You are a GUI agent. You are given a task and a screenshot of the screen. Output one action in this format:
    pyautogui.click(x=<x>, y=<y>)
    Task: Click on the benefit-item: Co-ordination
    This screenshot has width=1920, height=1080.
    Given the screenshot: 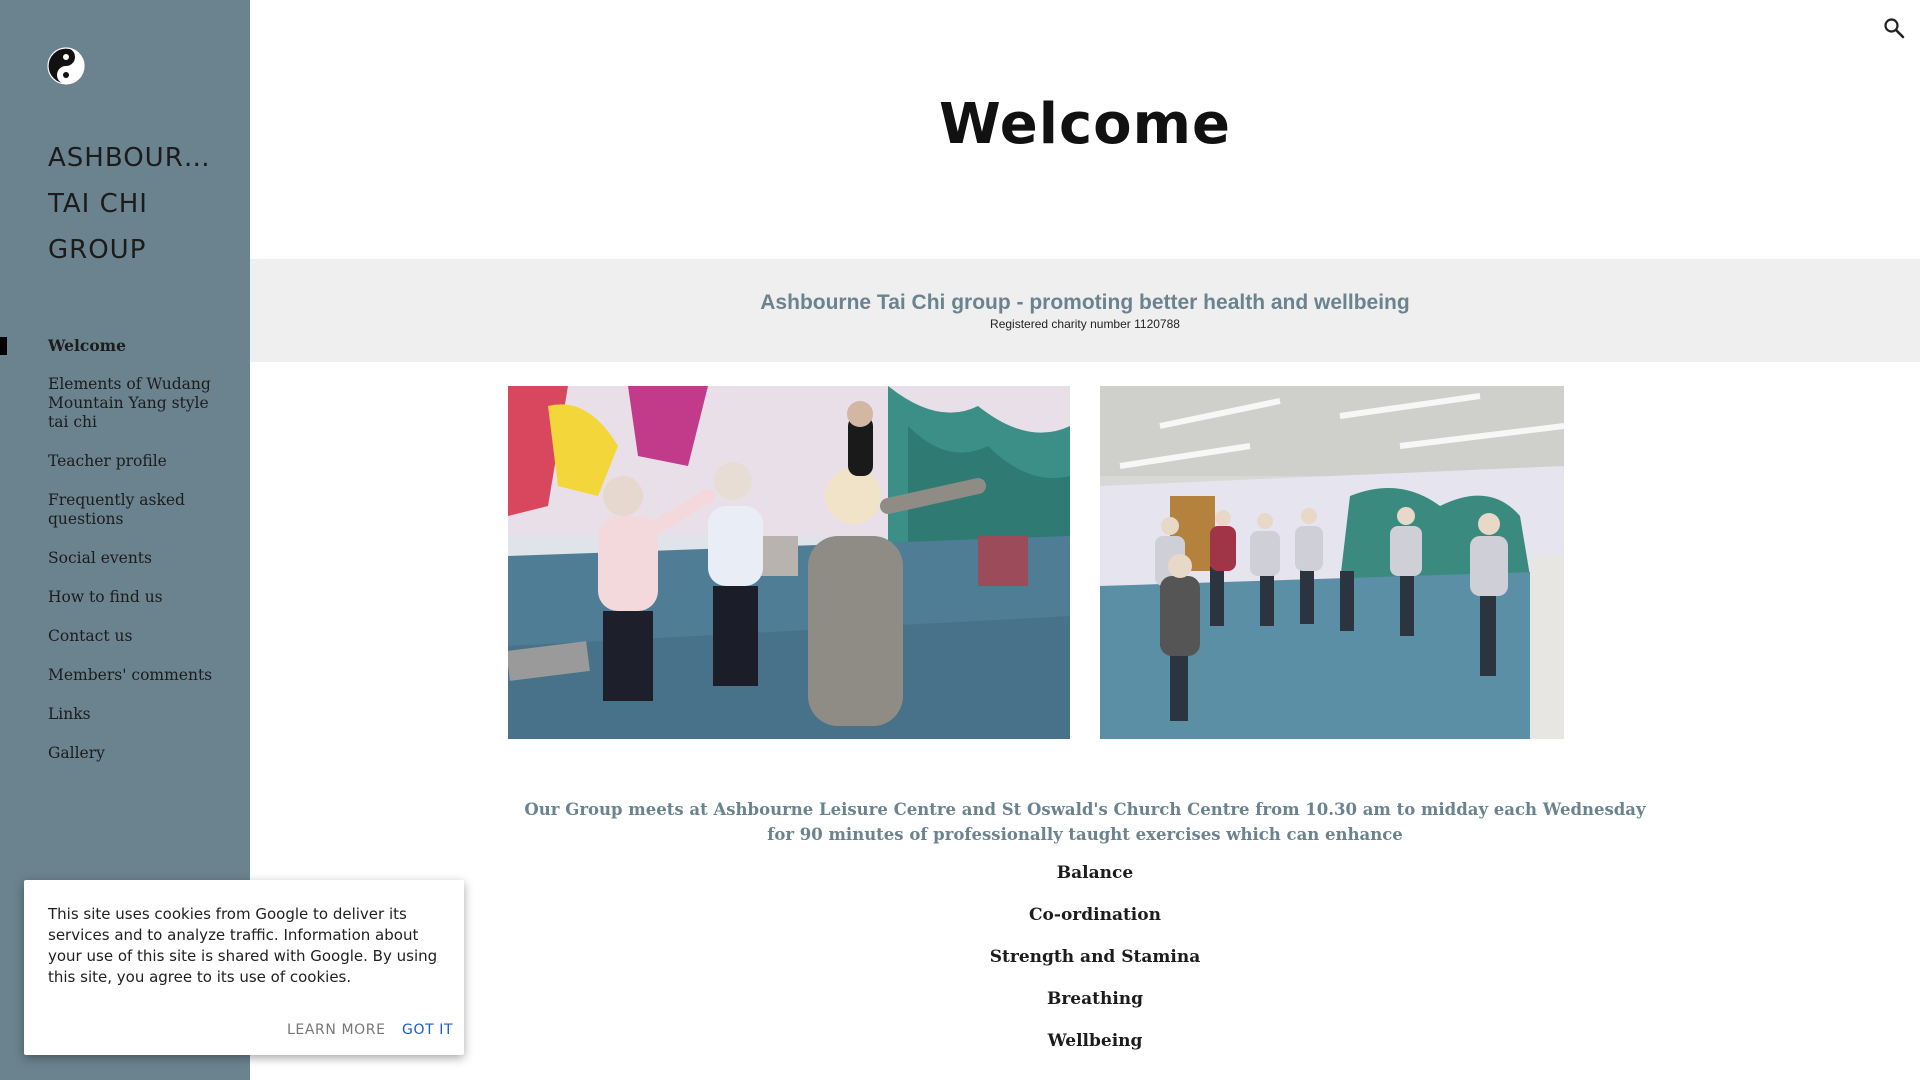 What is the action you would take?
    pyautogui.click(x=1095, y=915)
    